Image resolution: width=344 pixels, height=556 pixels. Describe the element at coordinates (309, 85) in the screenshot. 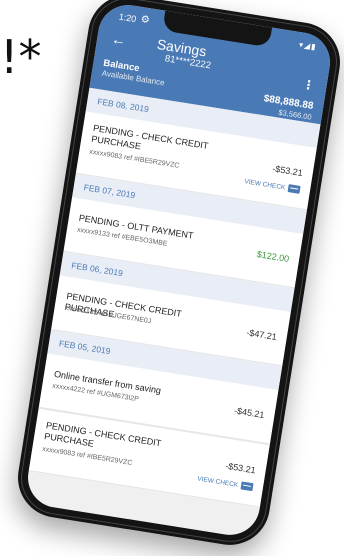

I see `more-vertical-icon: ⋮` at that location.